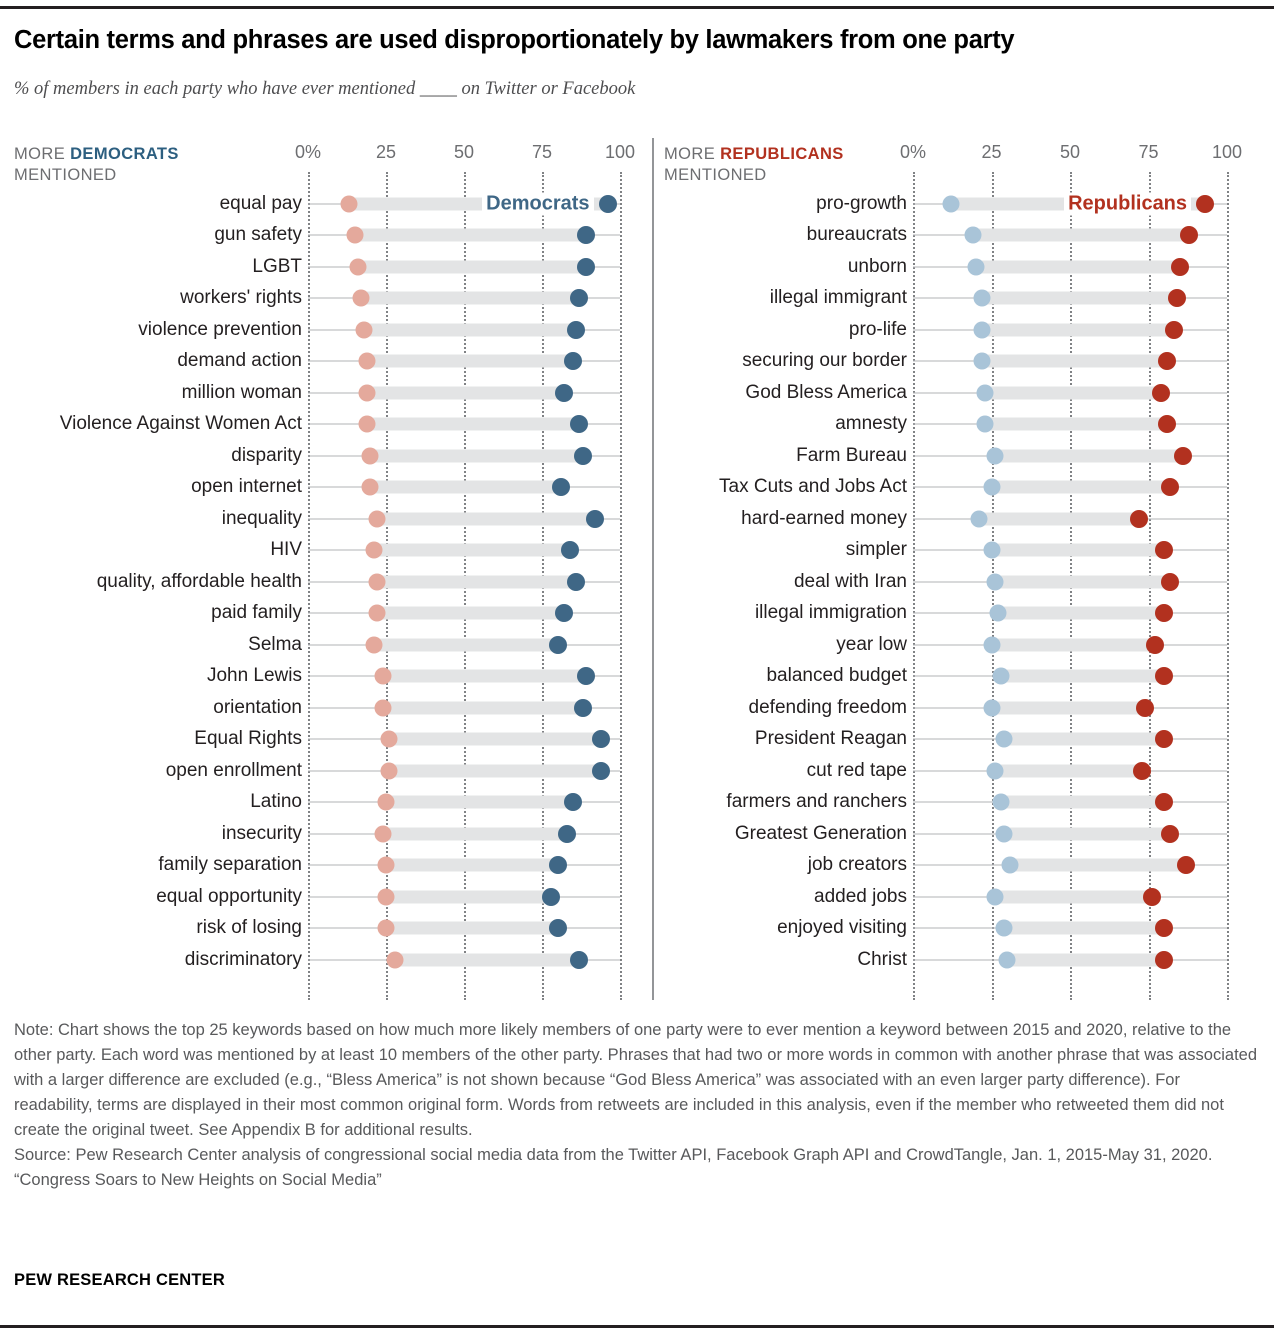 This screenshot has height=1334, width=1274. I want to click on chart-row: equal pay Democrats, so click(320, 204).